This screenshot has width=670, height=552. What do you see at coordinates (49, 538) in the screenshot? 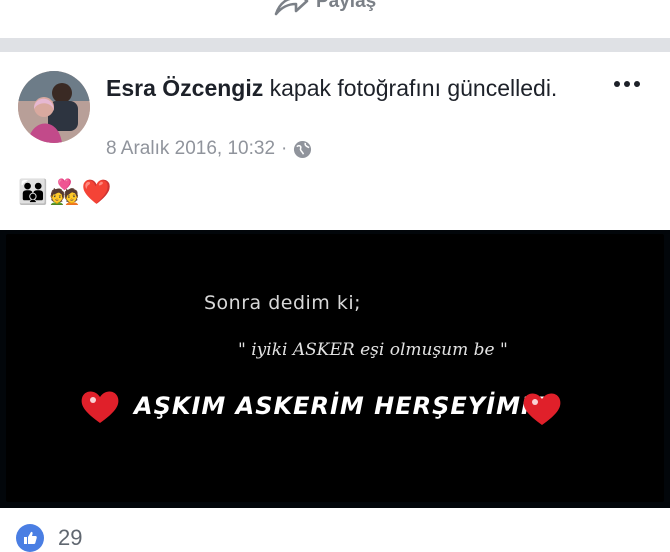
I see `reactions-summary: 29` at bounding box center [49, 538].